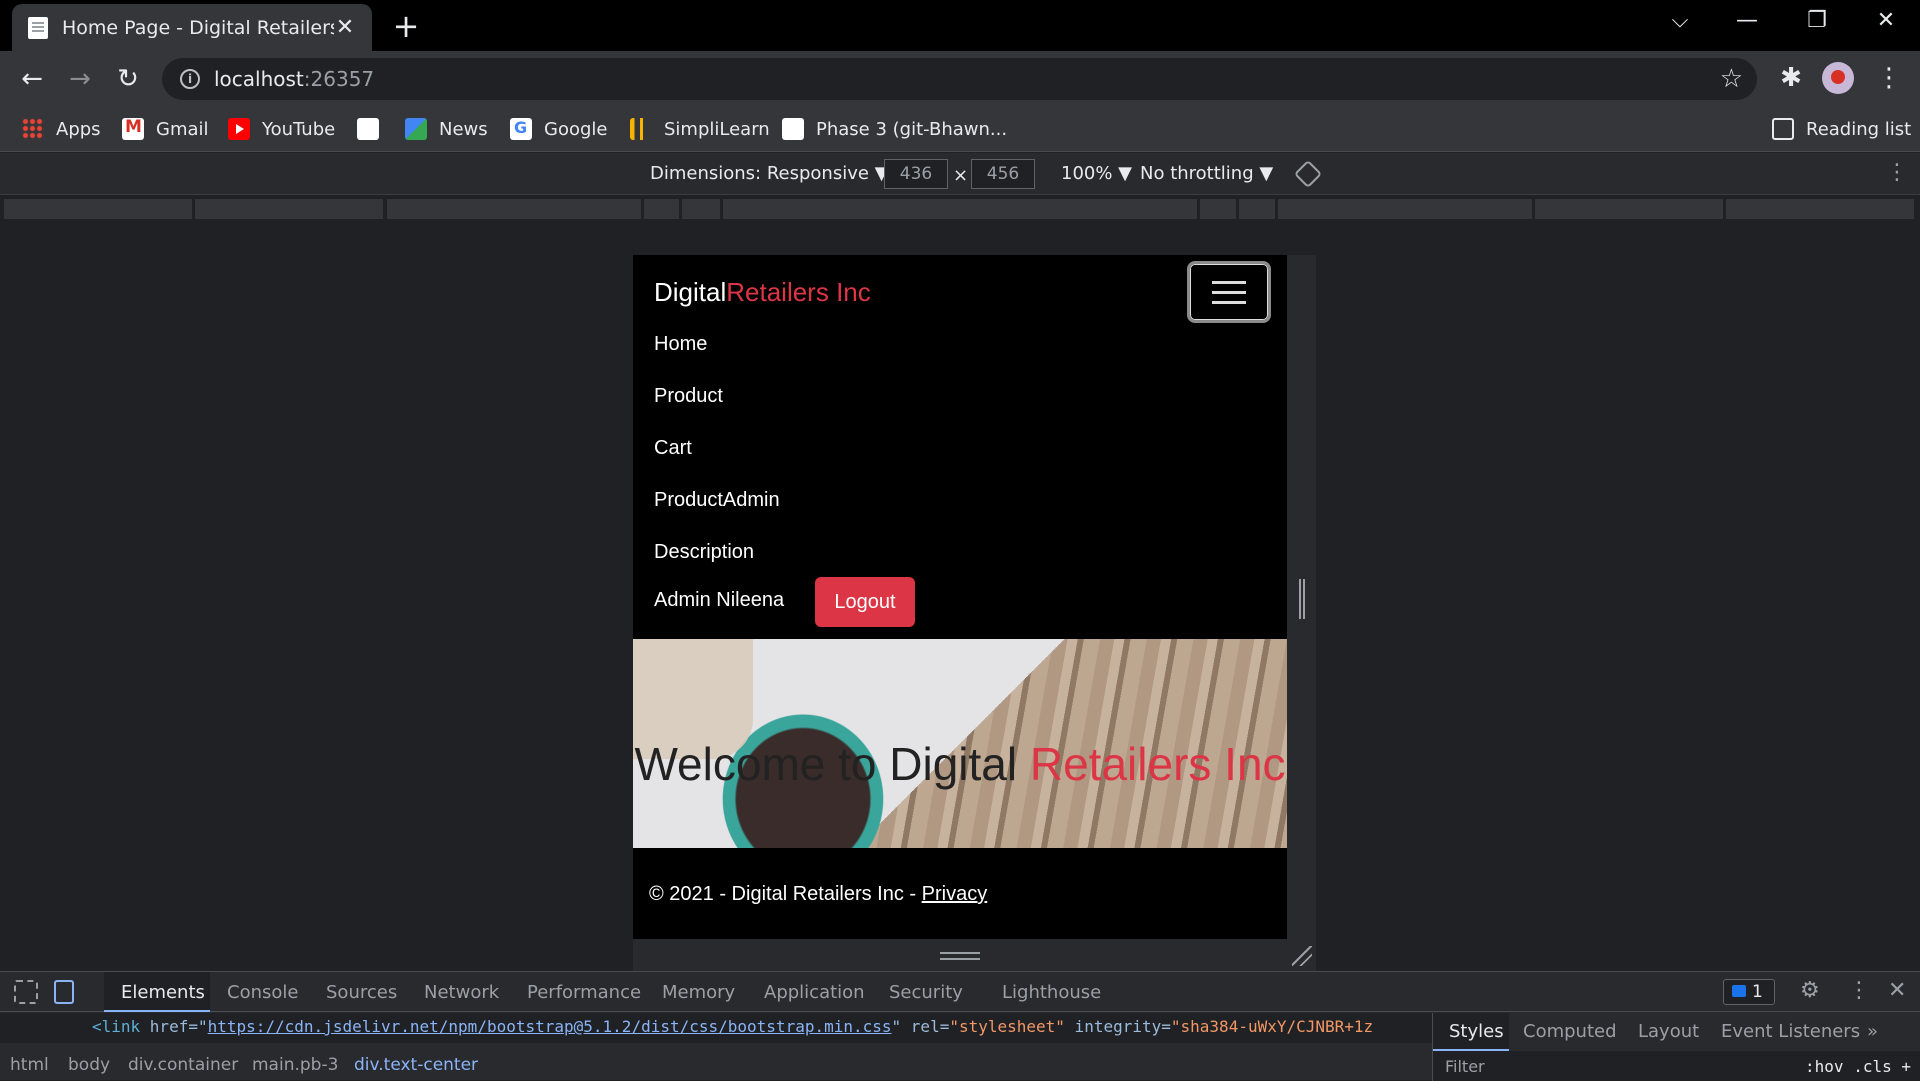 The width and height of the screenshot is (1920, 1081). Describe the element at coordinates (192, 27) in the screenshot. I see `browser-tab: Home Page - Digital Retailers Inc ✕` at that location.